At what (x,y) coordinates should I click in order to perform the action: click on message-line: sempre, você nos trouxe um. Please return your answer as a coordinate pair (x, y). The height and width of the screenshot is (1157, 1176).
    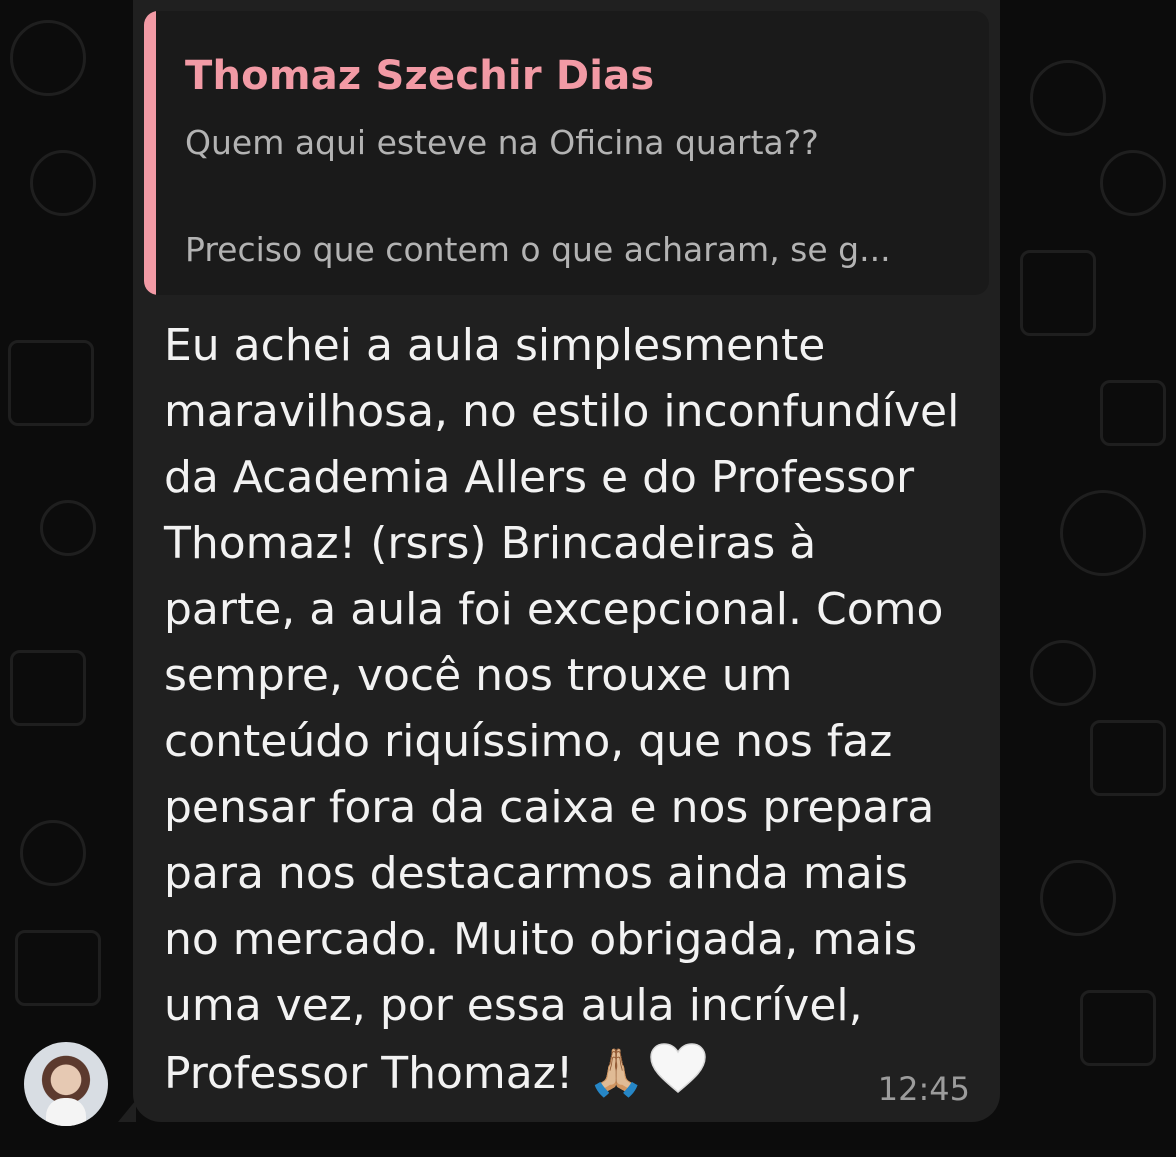
    Looking at the image, I should click on (478, 675).